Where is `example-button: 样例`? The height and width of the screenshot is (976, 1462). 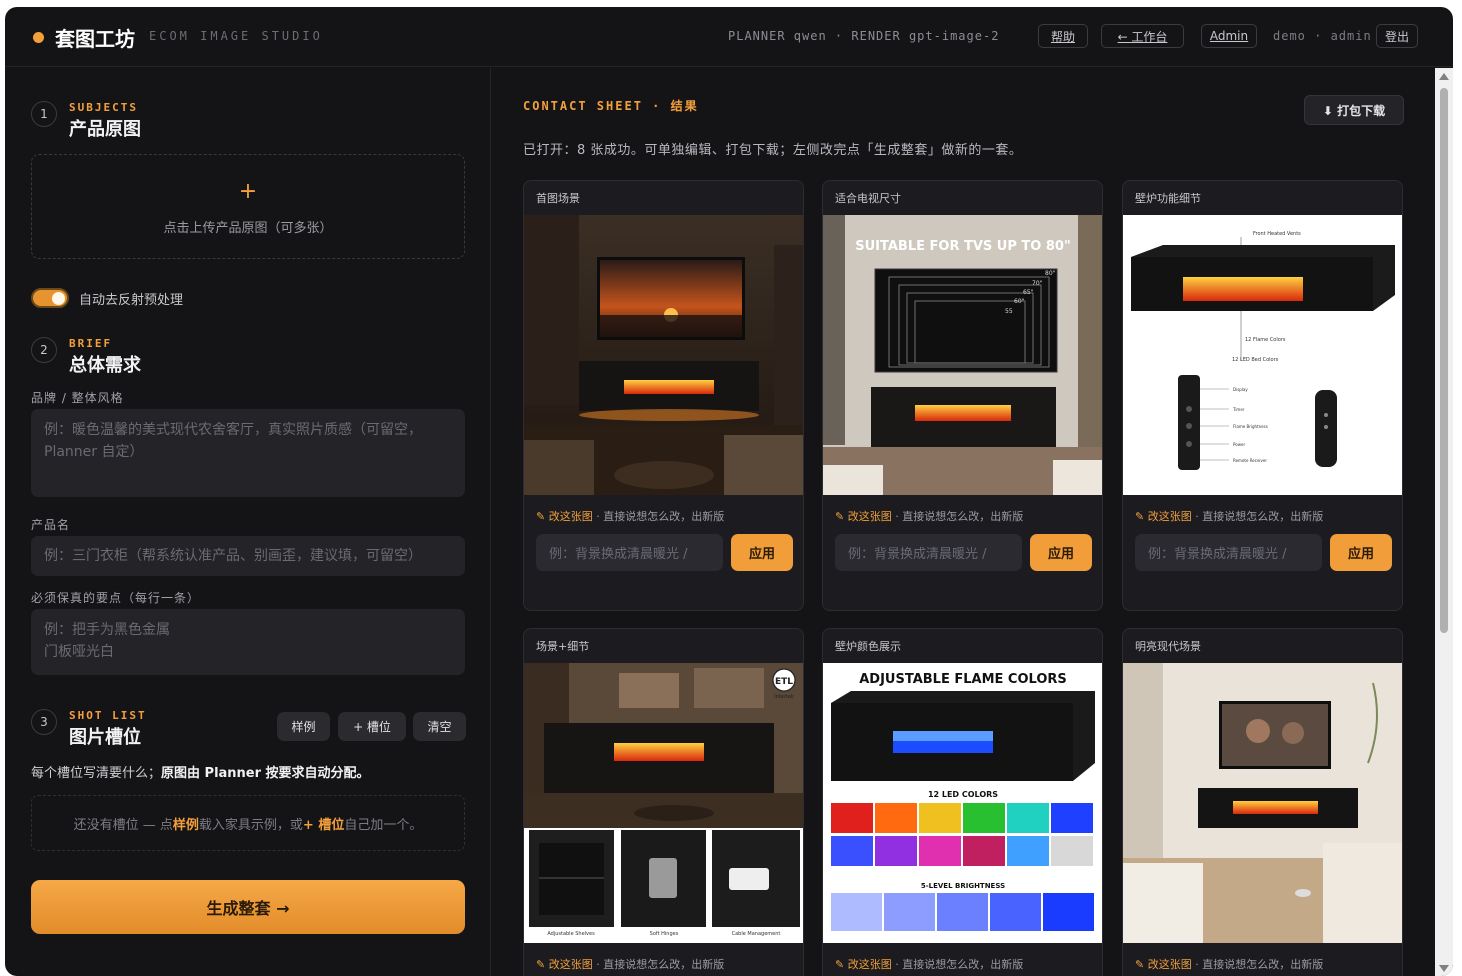
example-button: 样例 is located at coordinates (303, 726).